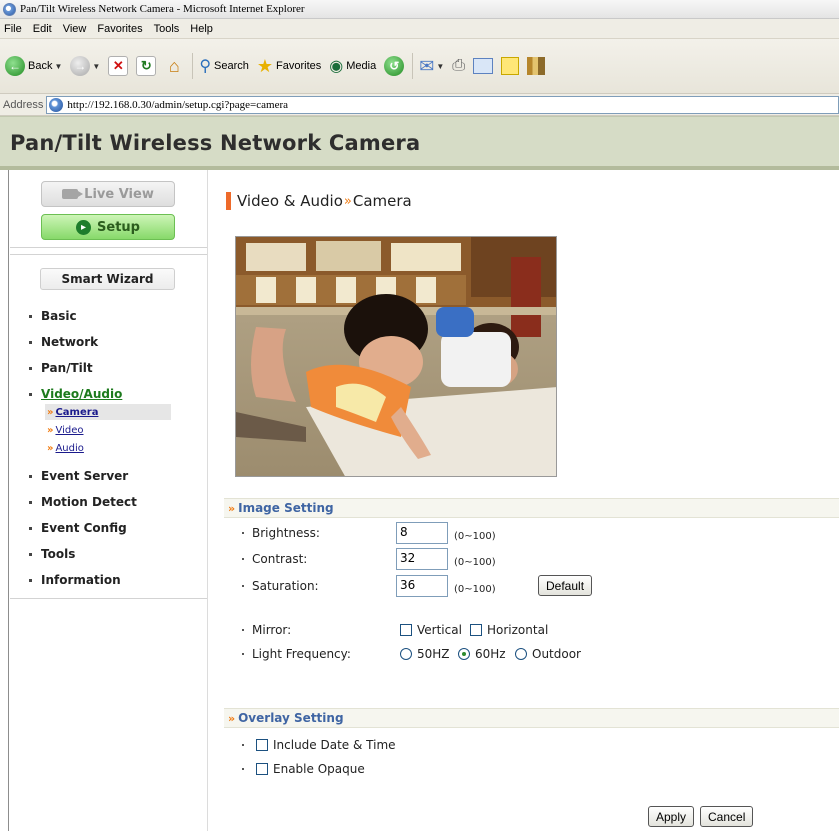 The image size is (839, 831). I want to click on saturation-input: 36, so click(422, 586).